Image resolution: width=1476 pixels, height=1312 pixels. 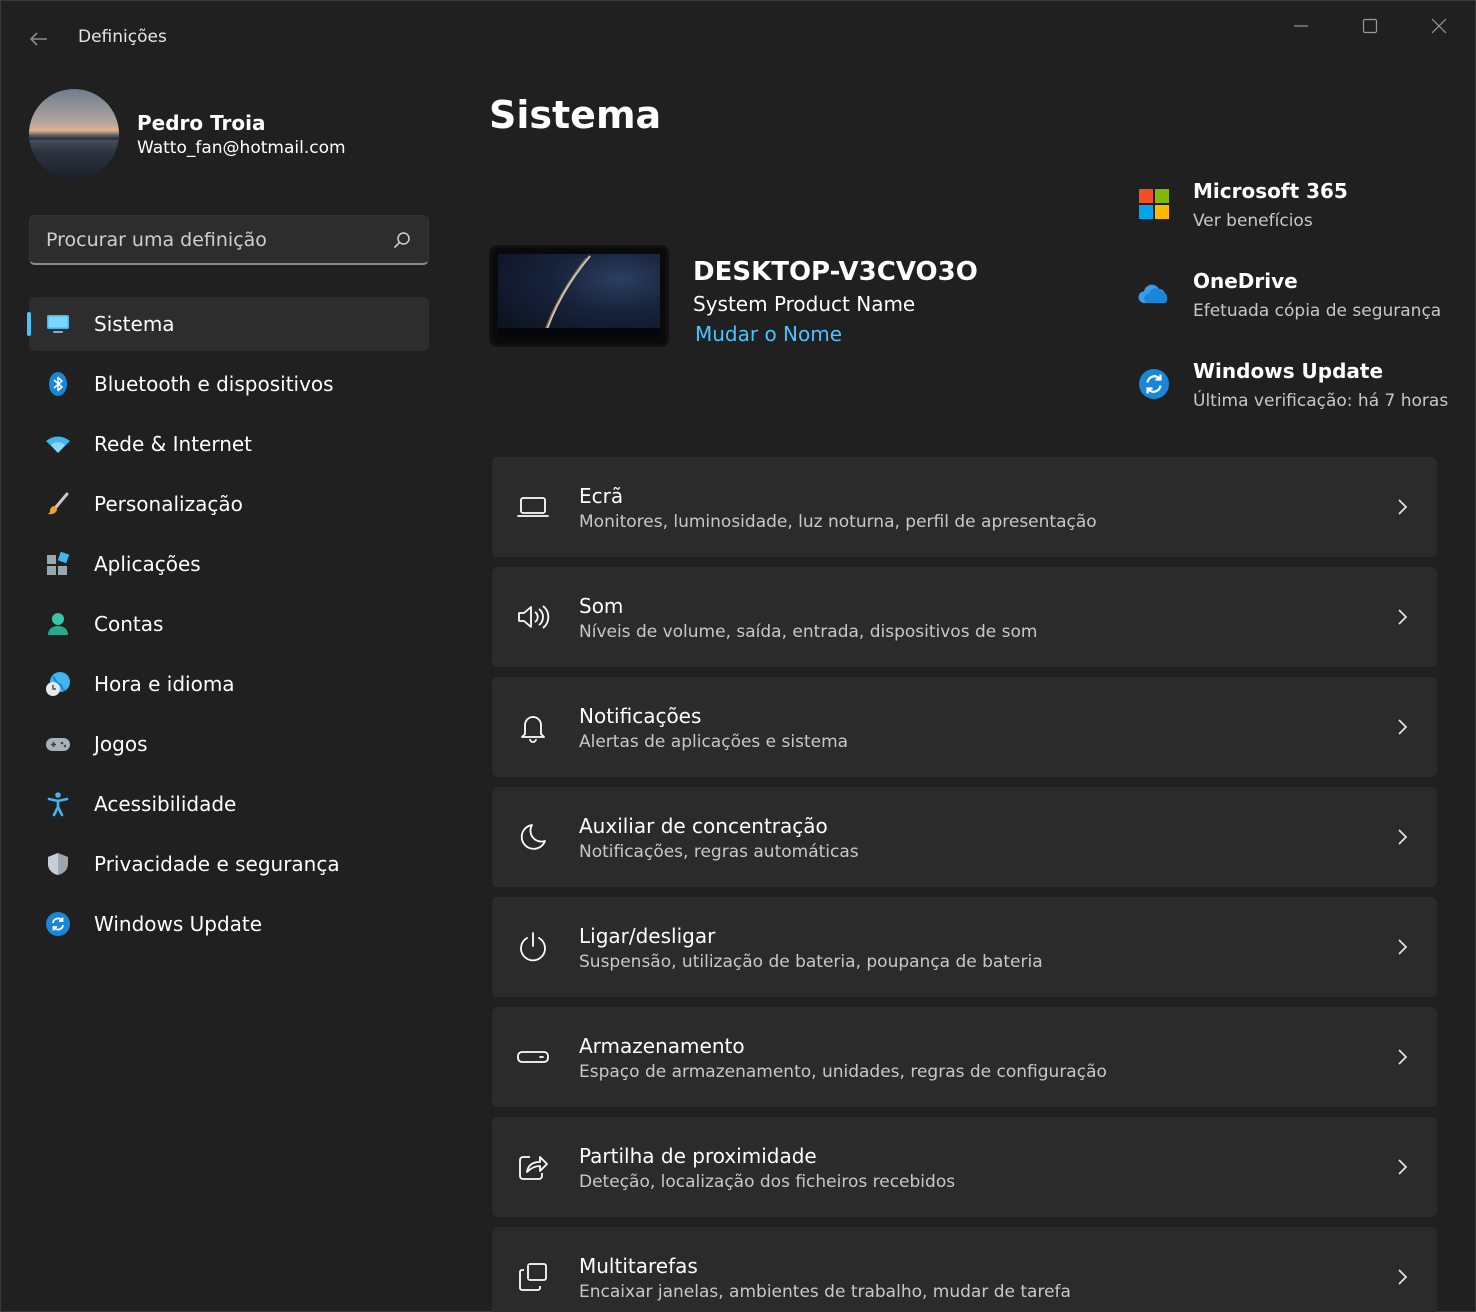 What do you see at coordinates (1253, 221) in the screenshot?
I see `quick-link-subtitle: Ver benefícios` at bounding box center [1253, 221].